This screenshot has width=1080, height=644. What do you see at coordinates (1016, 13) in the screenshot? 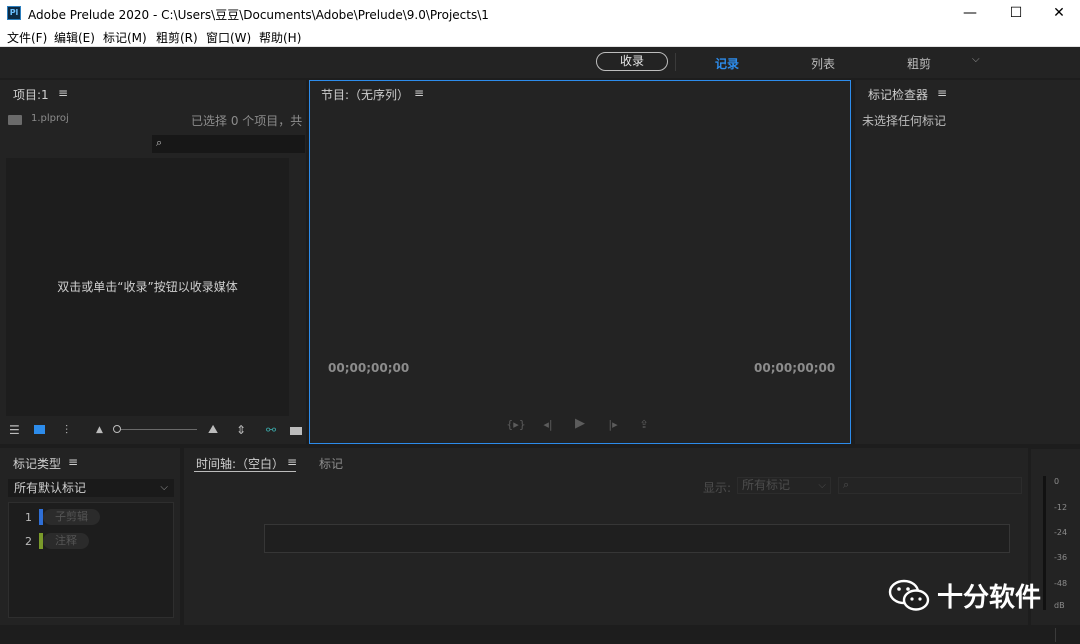
I see `maximize-button: ☐` at bounding box center [1016, 13].